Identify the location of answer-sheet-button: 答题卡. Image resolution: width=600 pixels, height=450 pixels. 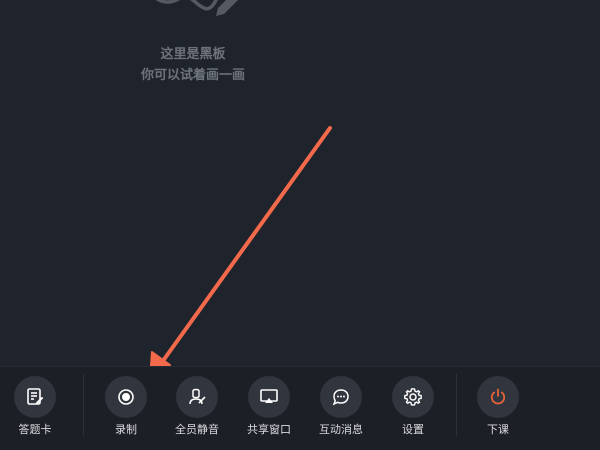
(35, 411).